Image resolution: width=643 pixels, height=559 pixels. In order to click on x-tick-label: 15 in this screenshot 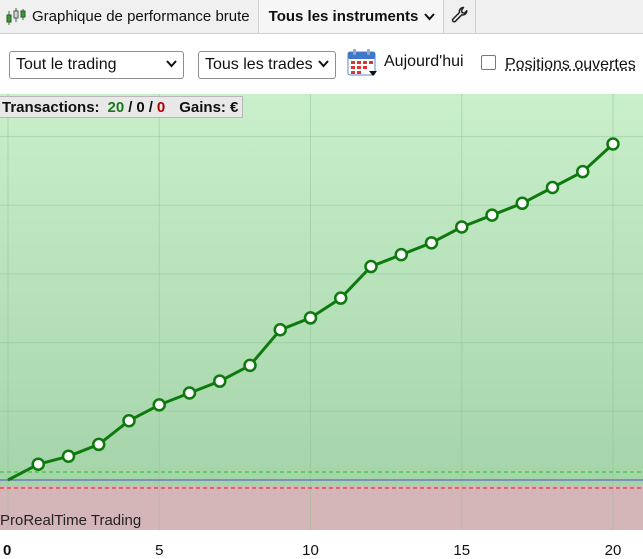, I will do `click(461, 550)`.